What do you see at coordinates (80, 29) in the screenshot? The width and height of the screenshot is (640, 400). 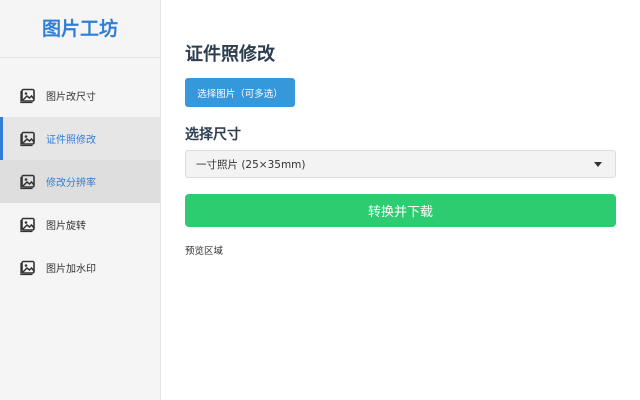 I see `app-brand: 图片工坊` at bounding box center [80, 29].